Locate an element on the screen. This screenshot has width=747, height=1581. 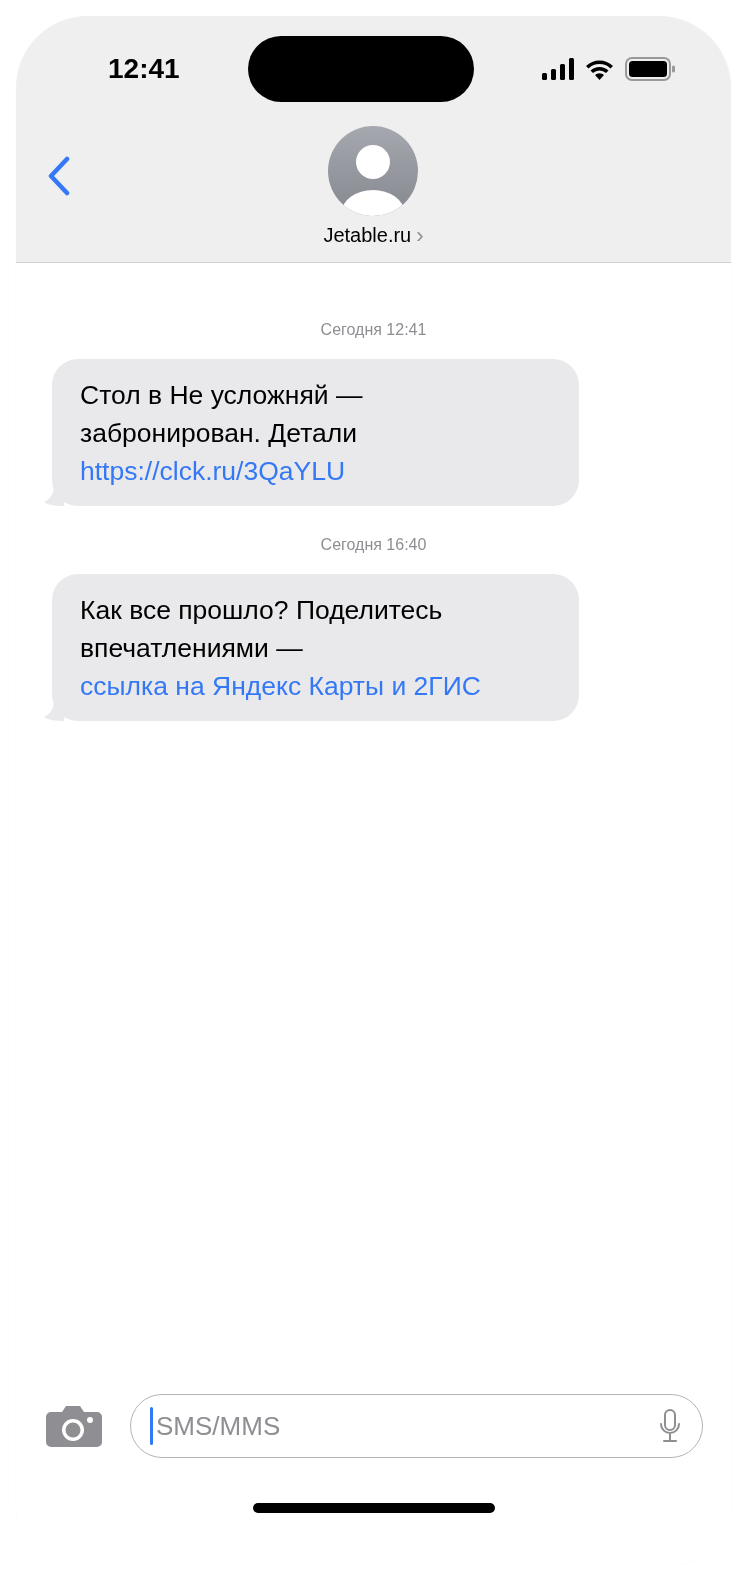
text-cursor is located at coordinates (151, 1426).